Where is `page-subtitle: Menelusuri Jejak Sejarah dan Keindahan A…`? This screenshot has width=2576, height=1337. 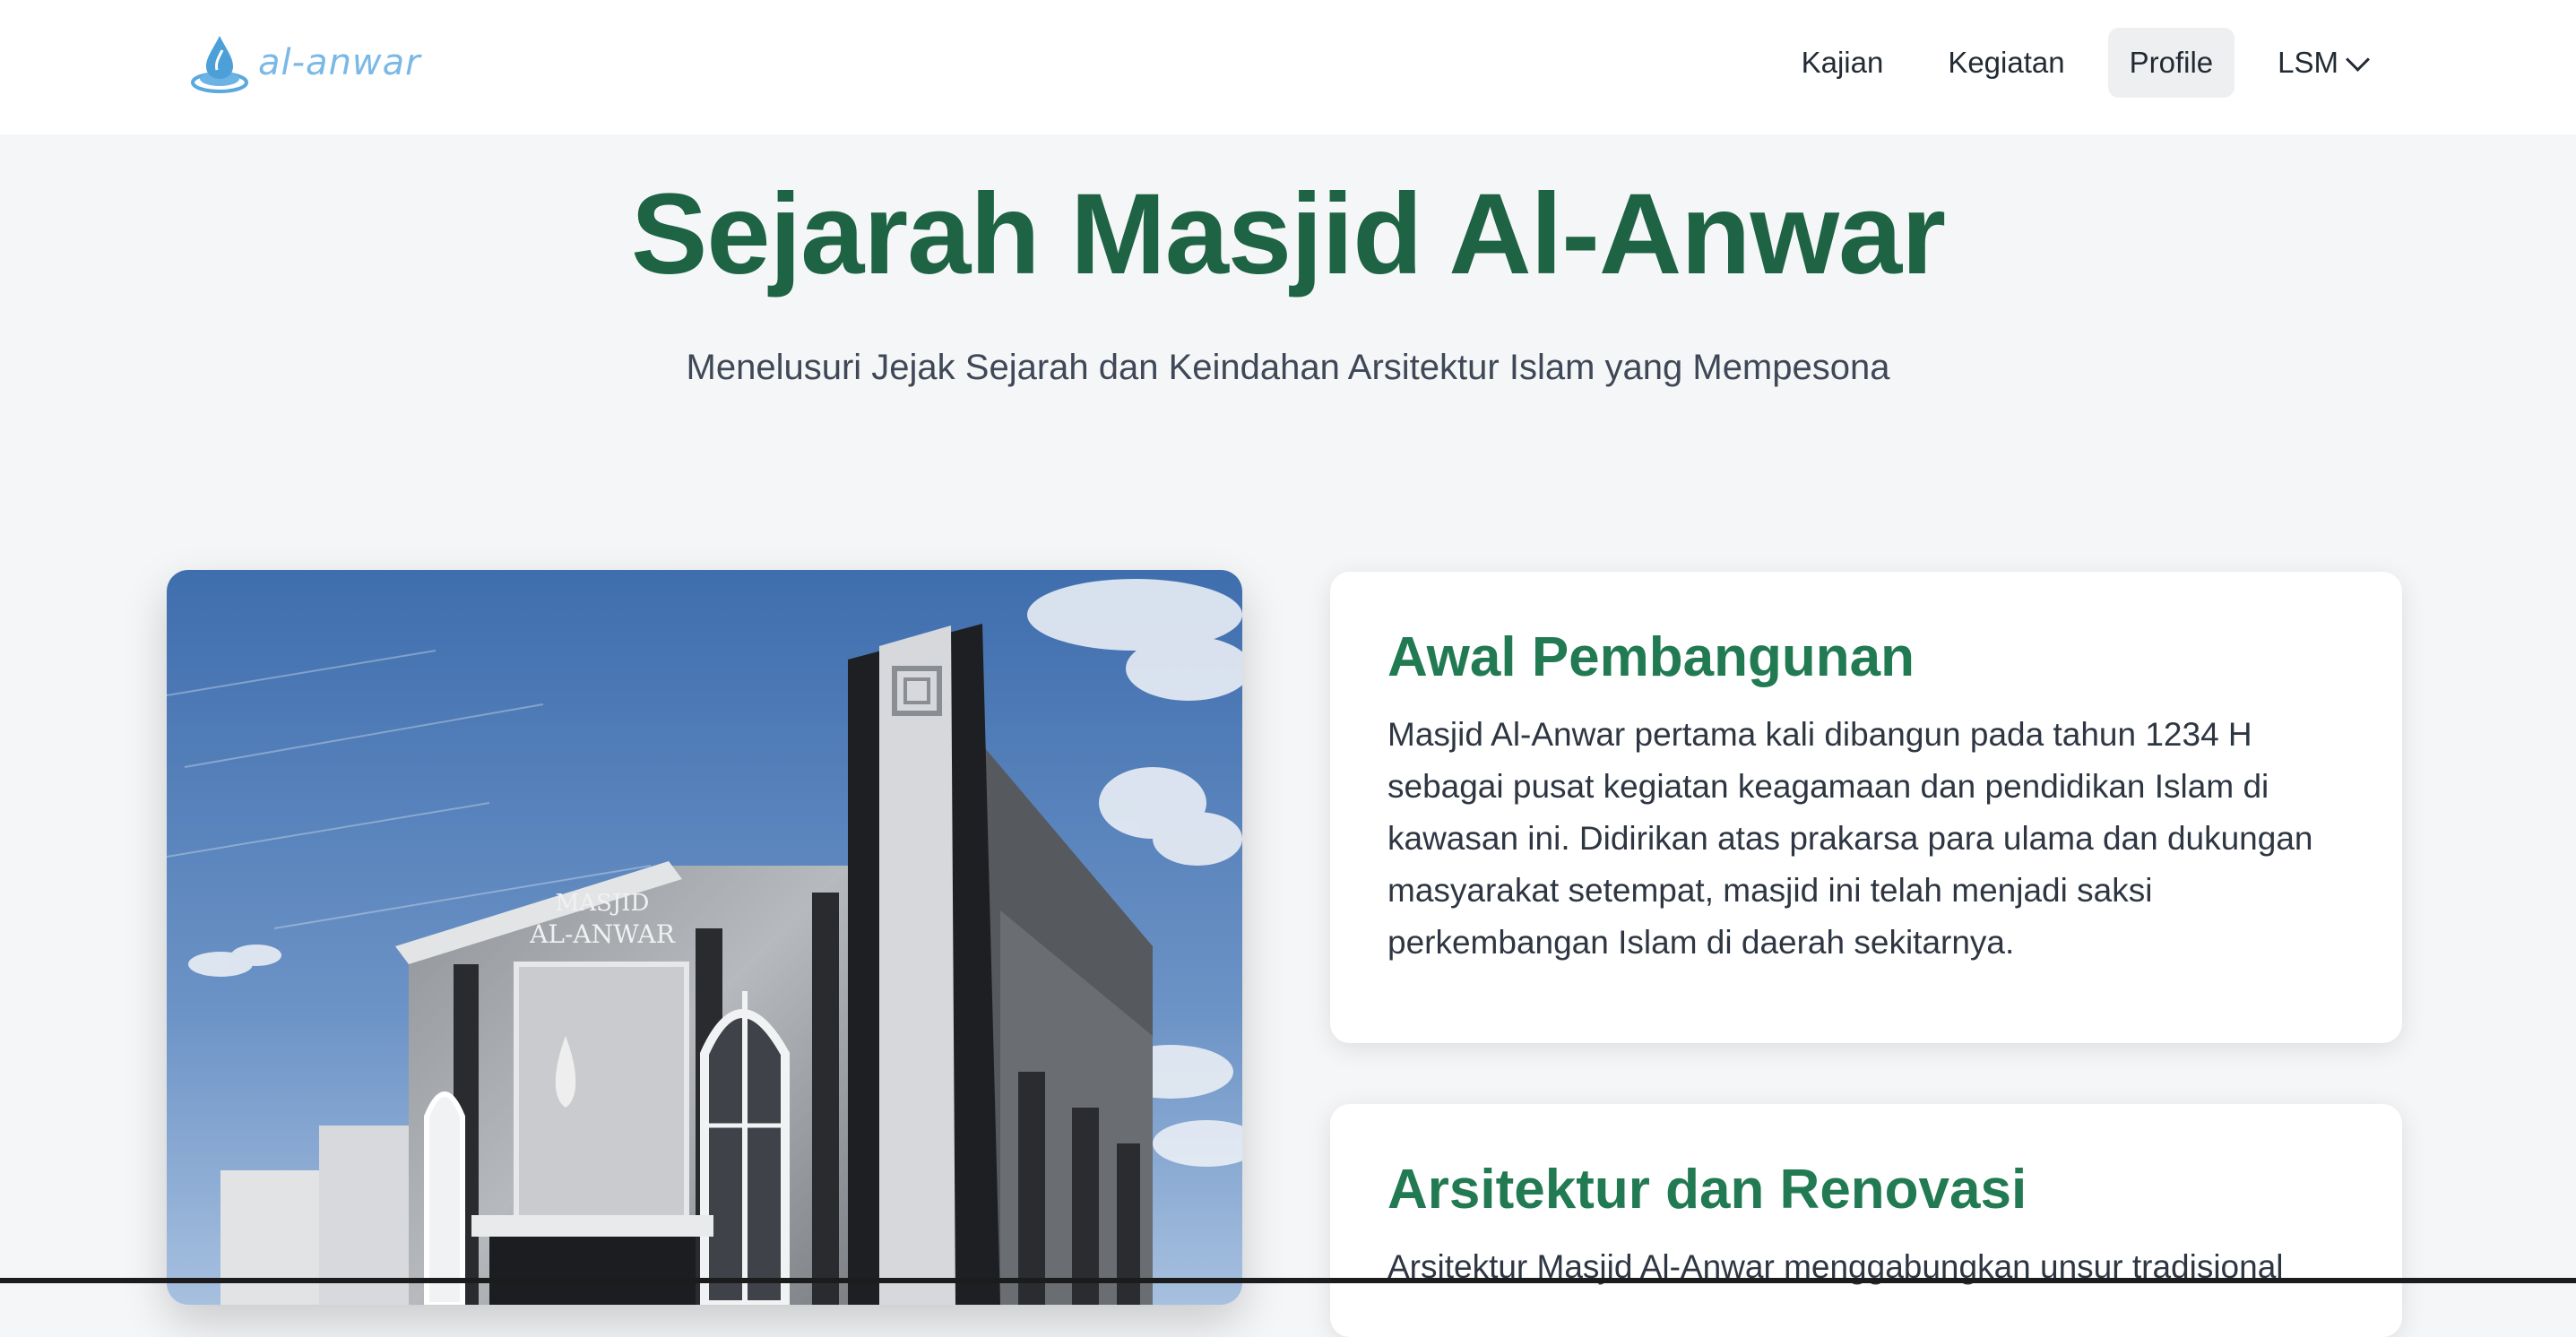
page-subtitle: Menelusuri Jejak Sejarah dan Keindahan A… is located at coordinates (1288, 367).